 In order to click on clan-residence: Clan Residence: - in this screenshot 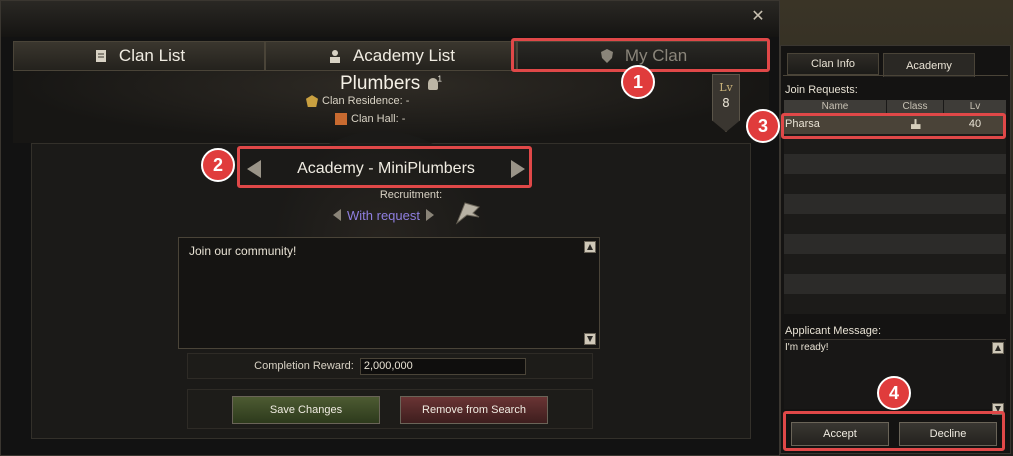, I will do `click(357, 101)`.